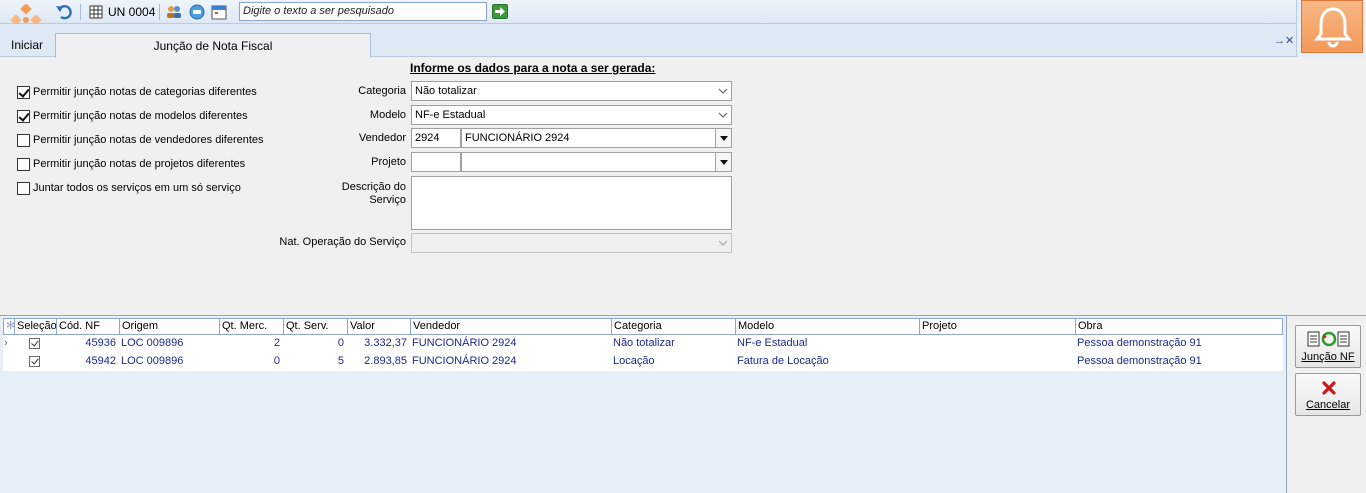 The image size is (1366, 493). Describe the element at coordinates (436, 138) in the screenshot. I see `vendedor-code-input: 2924` at that location.